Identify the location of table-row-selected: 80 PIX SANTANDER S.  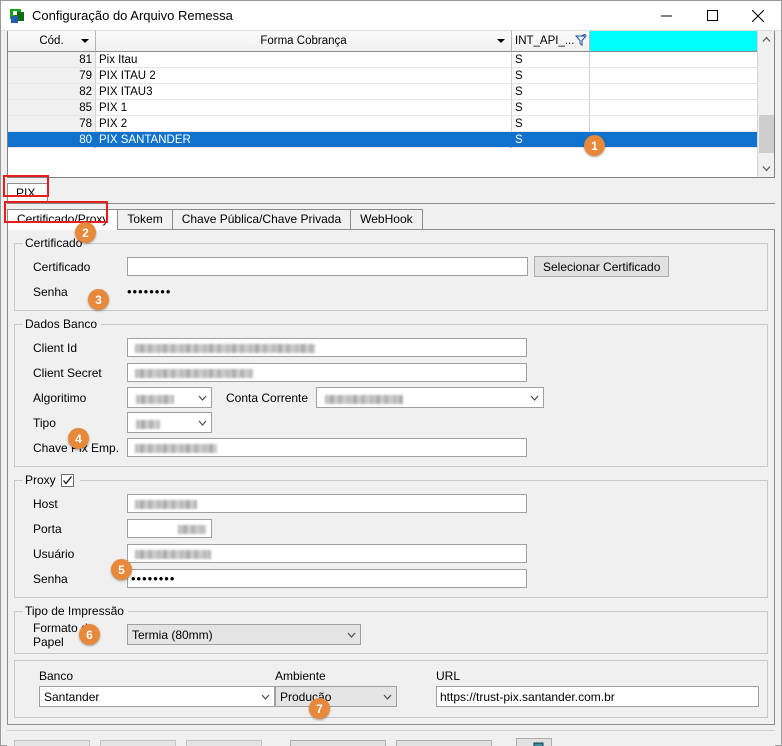
(382, 140).